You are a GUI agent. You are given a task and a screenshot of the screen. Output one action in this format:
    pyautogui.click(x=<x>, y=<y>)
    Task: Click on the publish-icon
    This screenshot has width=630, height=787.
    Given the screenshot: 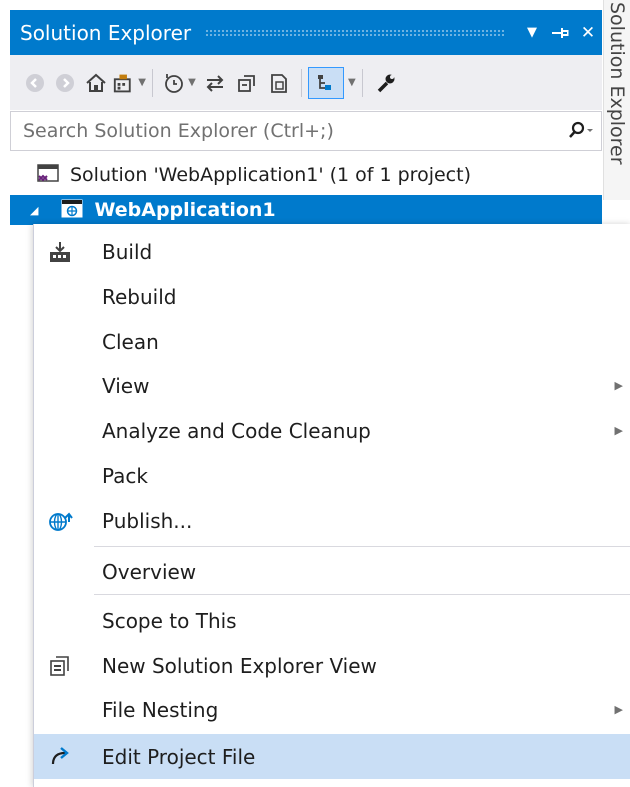 What is the action you would take?
    pyautogui.click(x=60, y=521)
    